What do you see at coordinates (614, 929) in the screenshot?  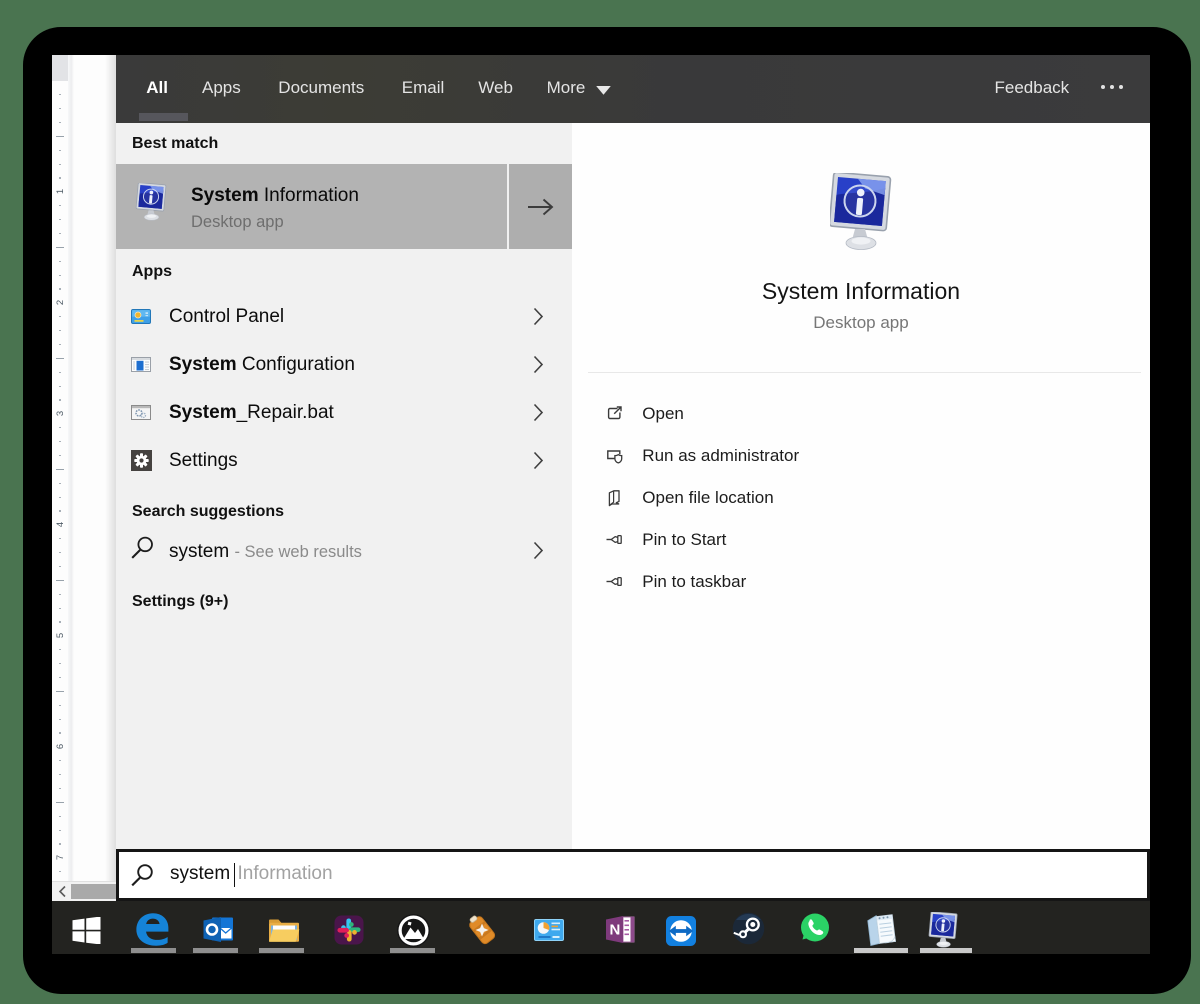 I see `svg-text: N` at bounding box center [614, 929].